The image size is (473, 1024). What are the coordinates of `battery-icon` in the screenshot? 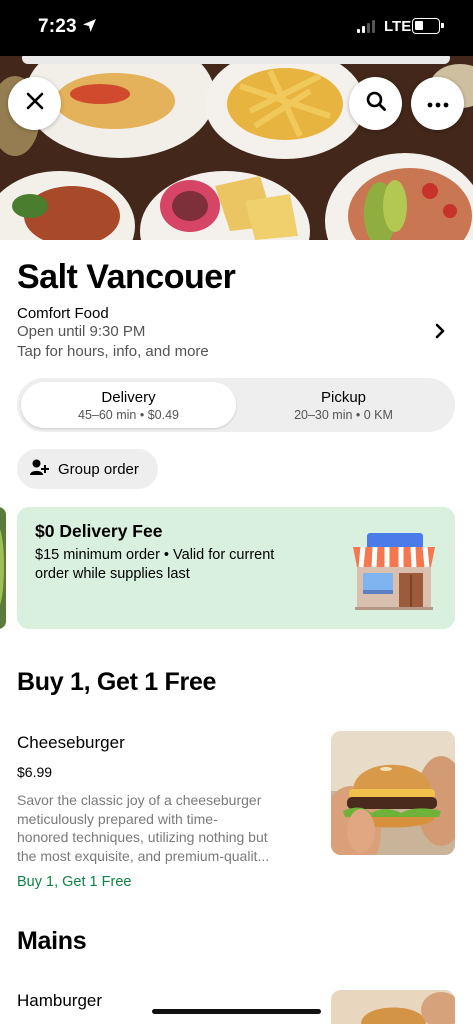 It's located at (428, 26).